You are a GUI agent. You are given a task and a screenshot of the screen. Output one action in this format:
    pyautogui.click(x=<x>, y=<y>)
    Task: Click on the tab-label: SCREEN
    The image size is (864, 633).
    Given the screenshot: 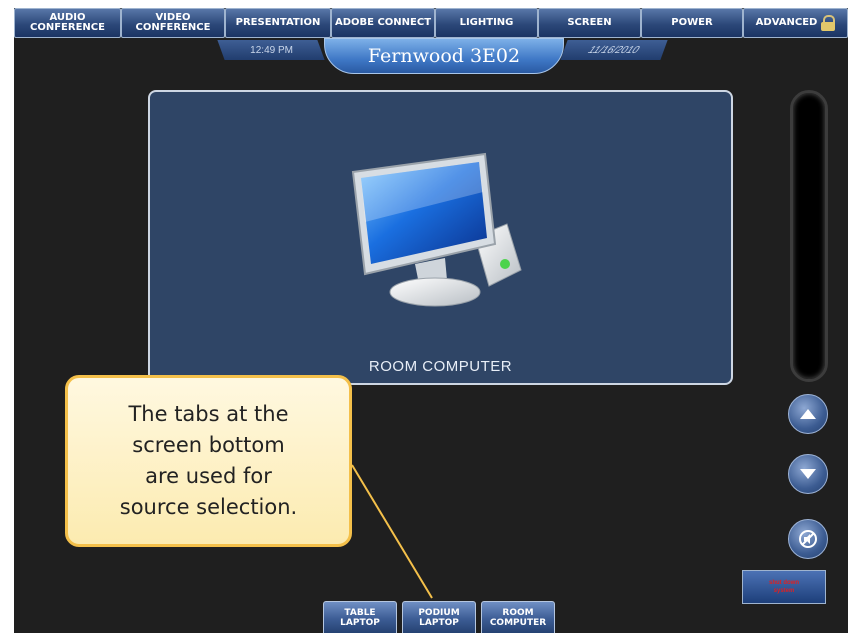 What is the action you would take?
    pyautogui.click(x=589, y=22)
    